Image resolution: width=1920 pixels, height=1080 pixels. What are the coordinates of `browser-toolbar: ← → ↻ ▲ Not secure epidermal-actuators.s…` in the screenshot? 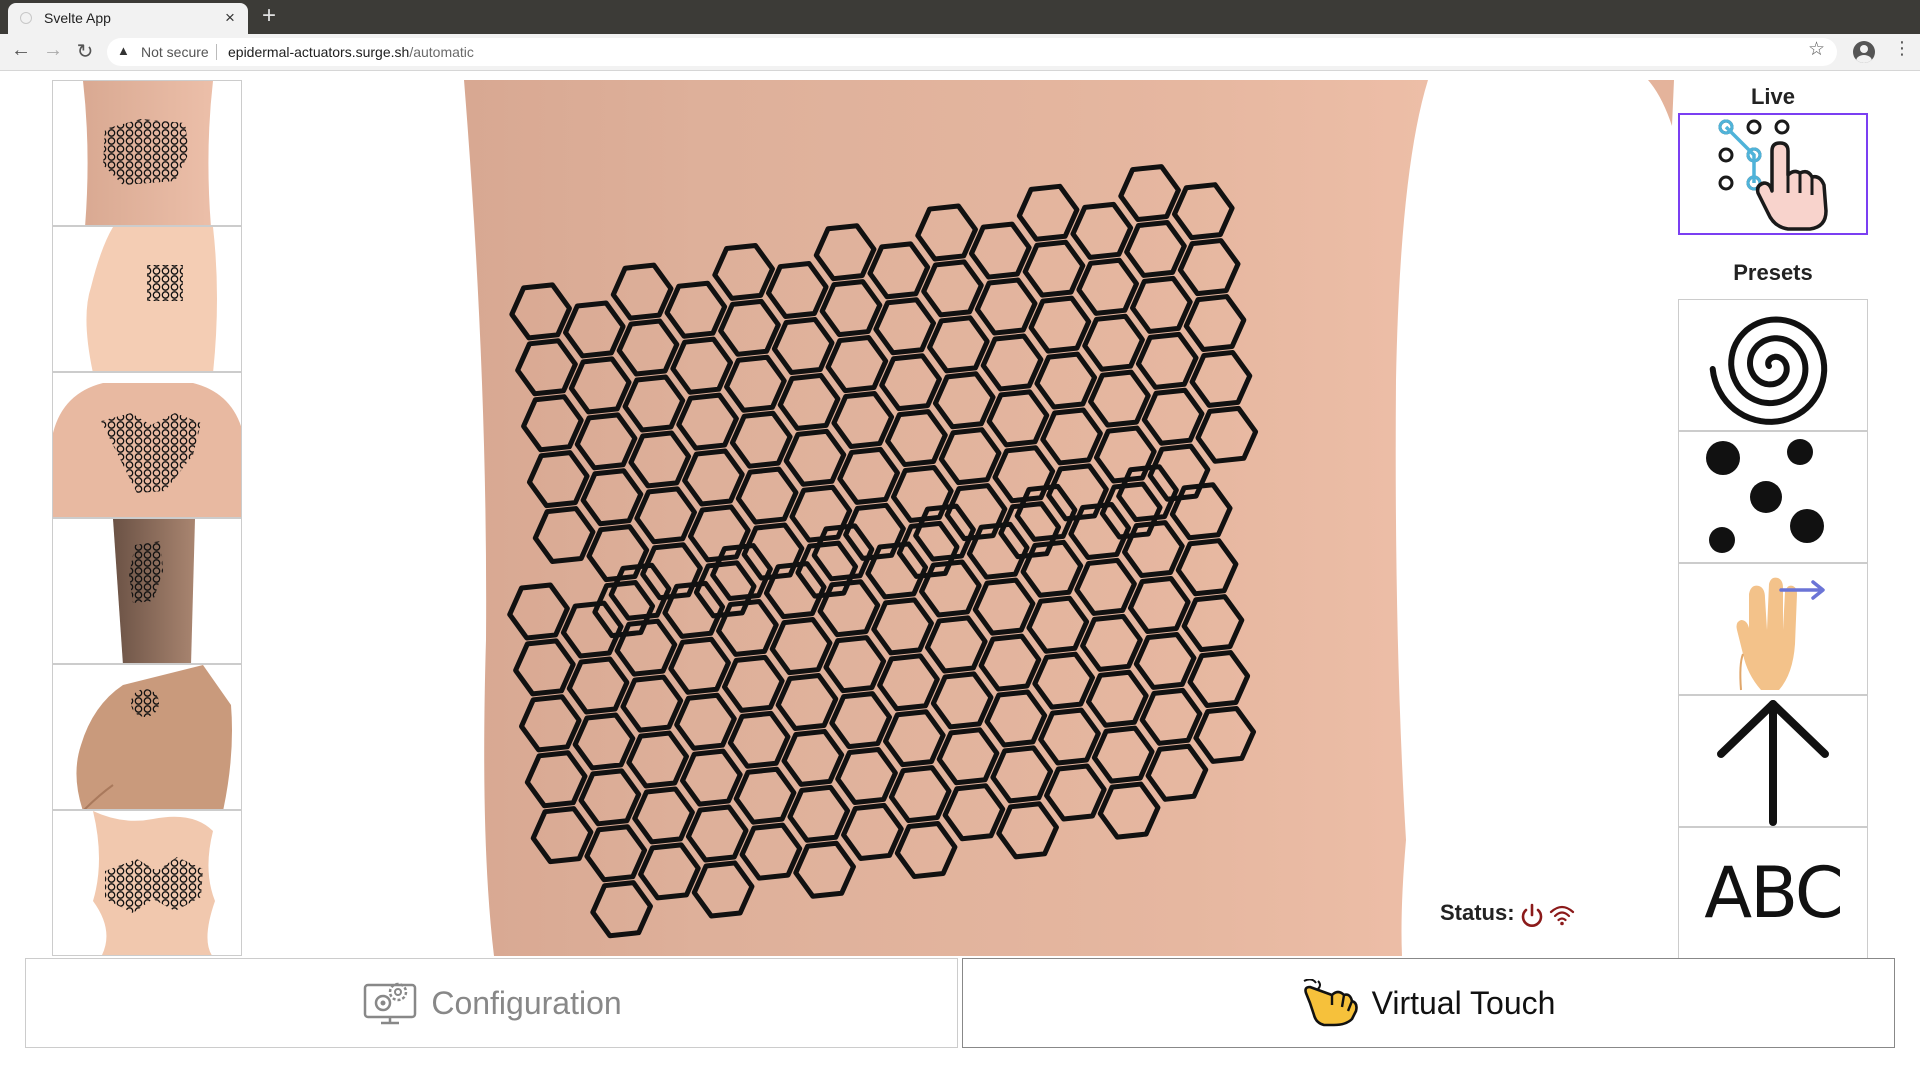 It's located at (960, 52).